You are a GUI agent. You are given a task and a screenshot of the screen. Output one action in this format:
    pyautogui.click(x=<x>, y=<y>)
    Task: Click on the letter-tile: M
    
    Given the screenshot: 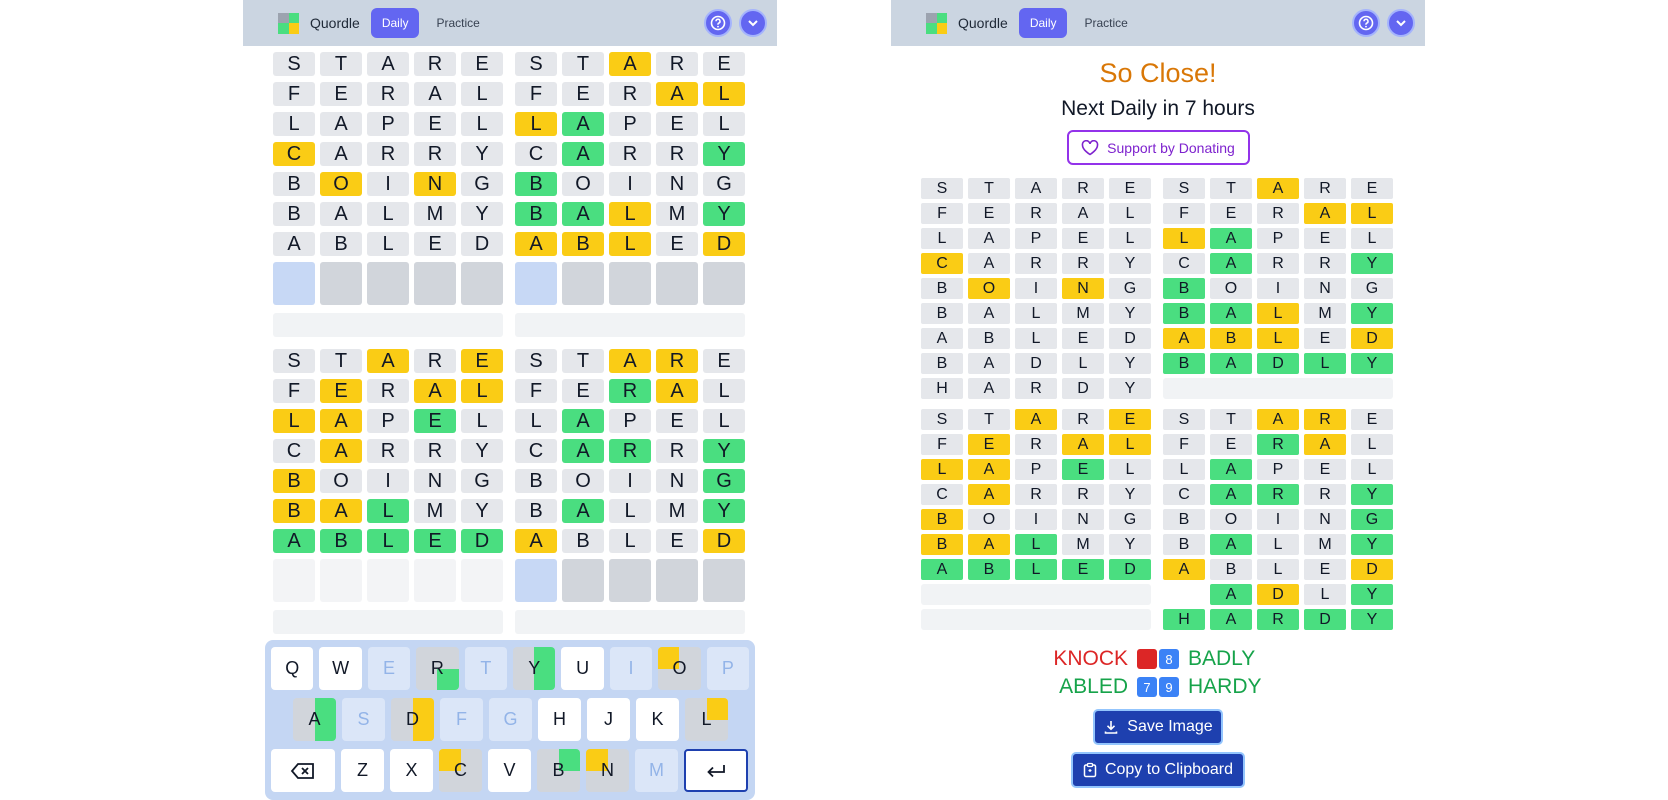 What is the action you would take?
    pyautogui.click(x=1325, y=544)
    